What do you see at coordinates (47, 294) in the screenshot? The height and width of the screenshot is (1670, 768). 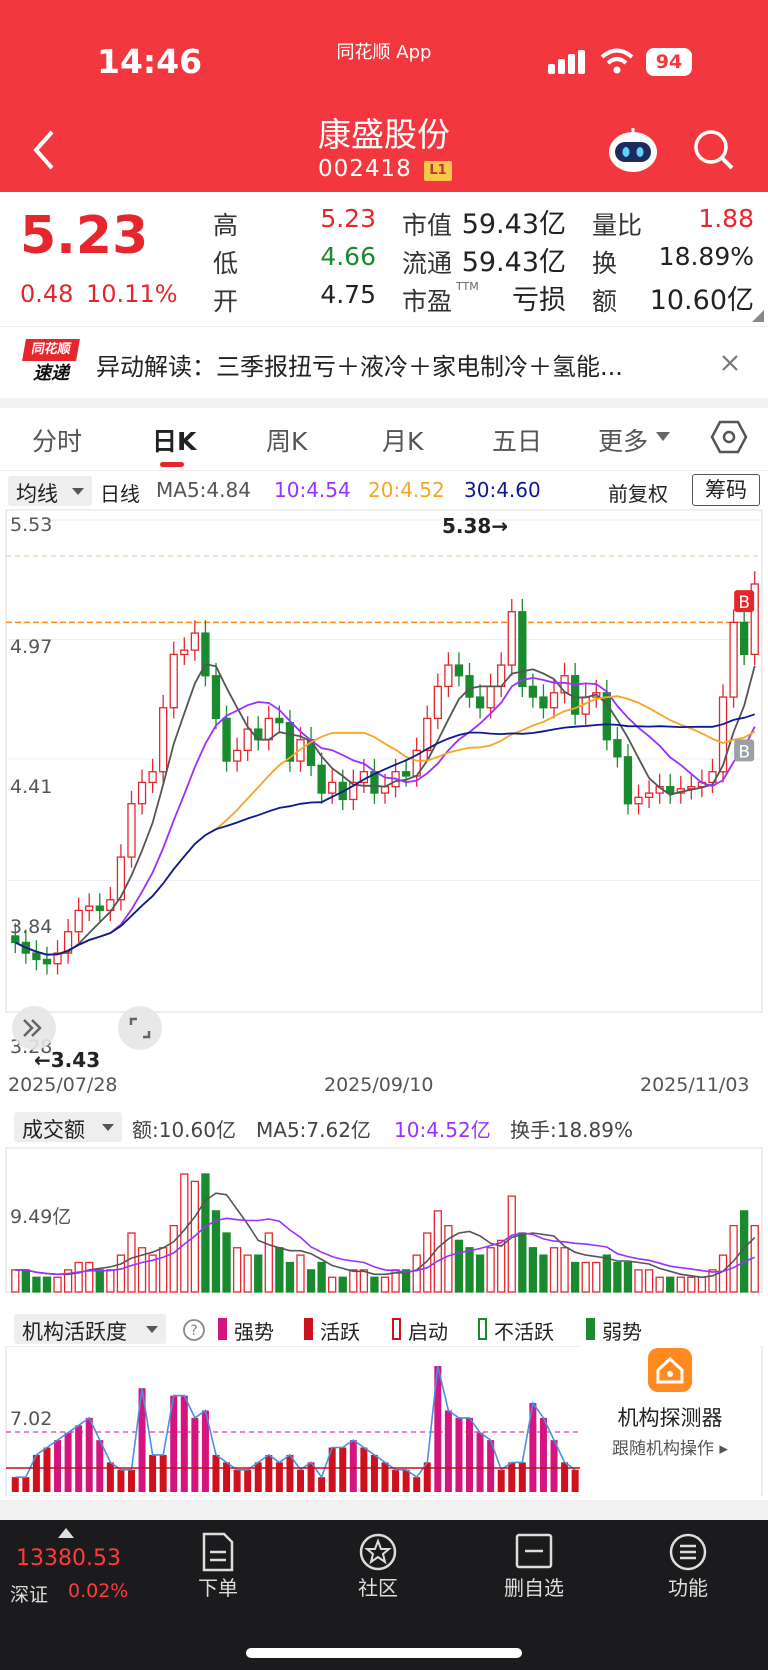 I see `price-change: 0.48` at bounding box center [47, 294].